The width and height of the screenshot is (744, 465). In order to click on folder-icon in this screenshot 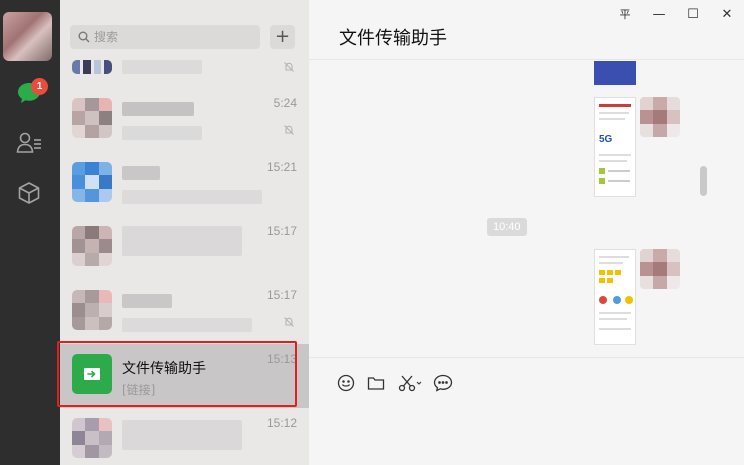, I will do `click(376, 383)`.